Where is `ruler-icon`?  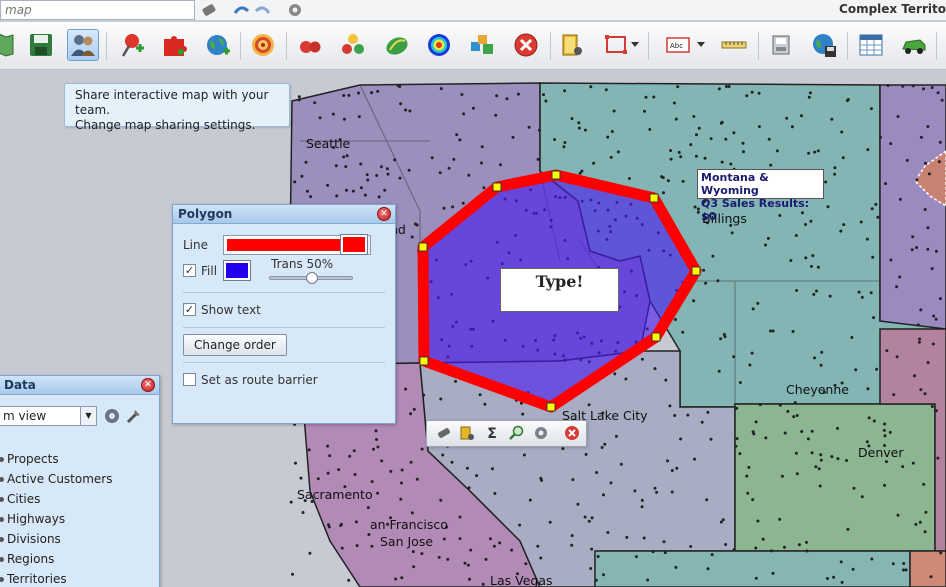
ruler-icon is located at coordinates (734, 45).